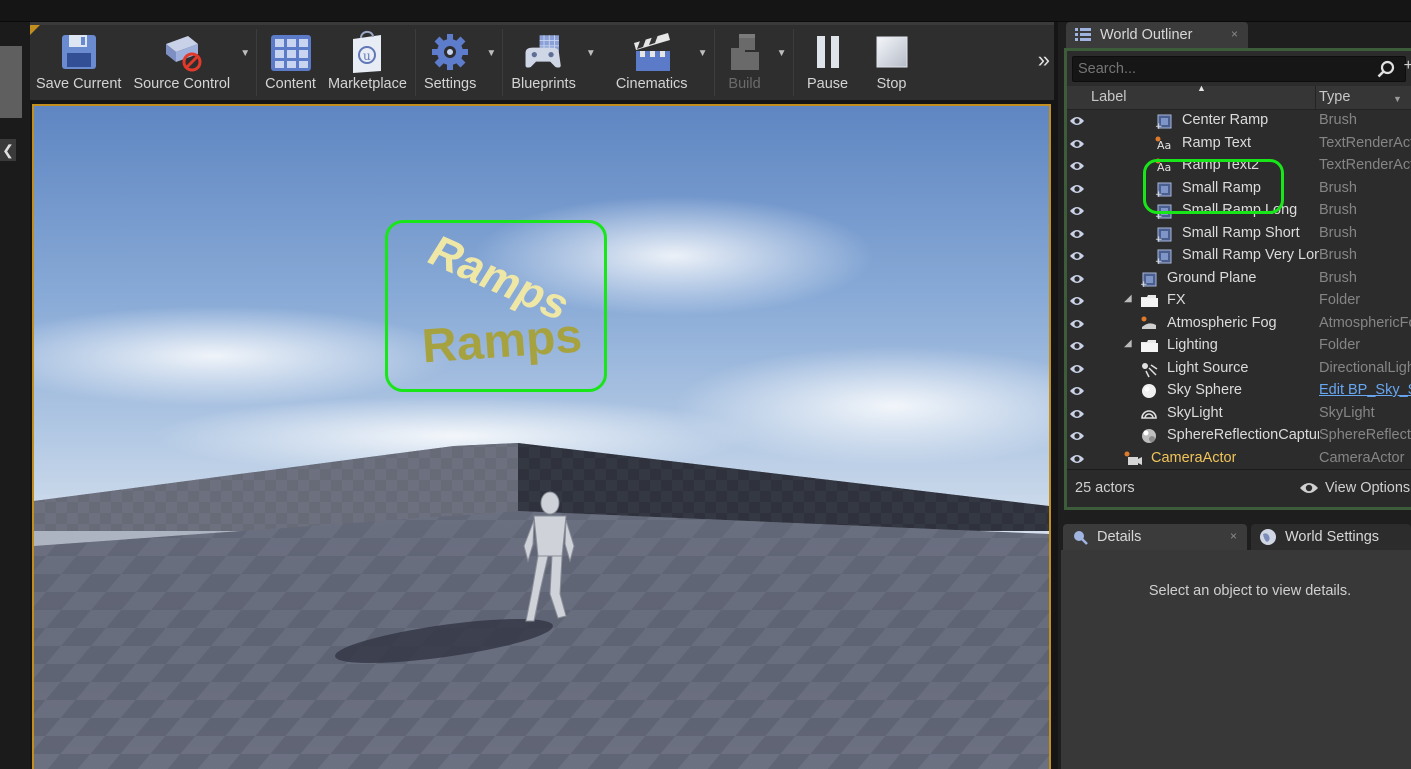 This screenshot has width=1411, height=769. I want to click on row-label: SkyLight, so click(1195, 412).